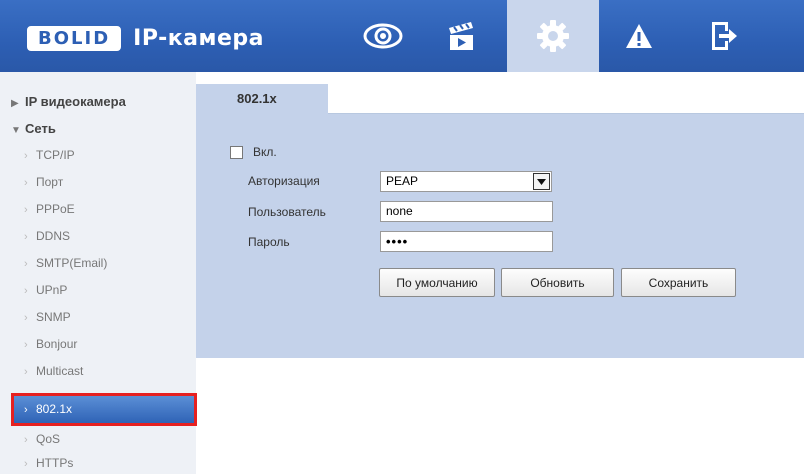 The width and height of the screenshot is (804, 474). Describe the element at coordinates (98, 439) in the screenshot. I see `sidebar-item-qos: › QoS` at that location.